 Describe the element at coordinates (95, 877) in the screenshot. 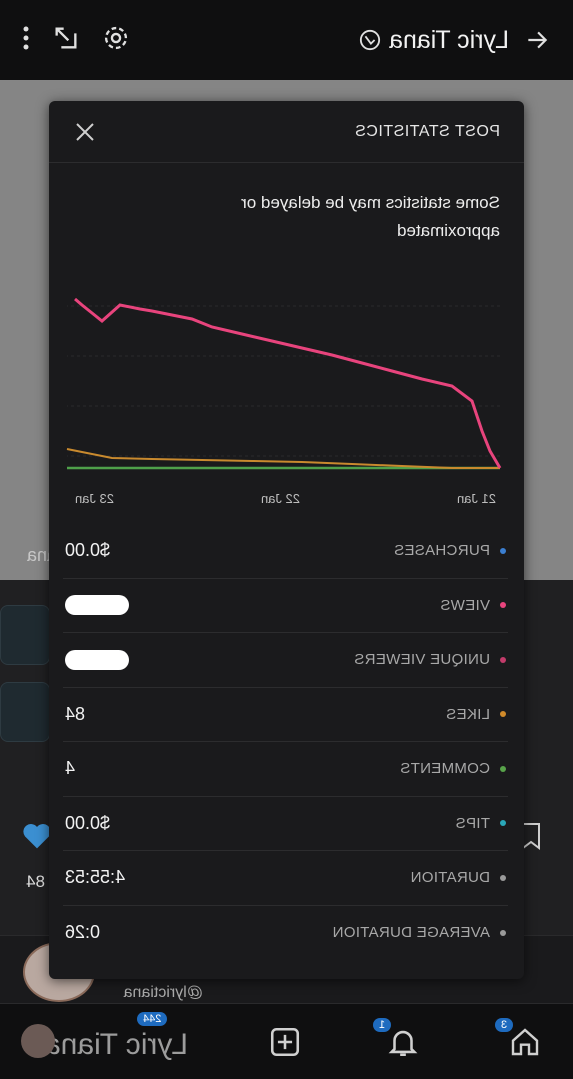

I see `stat-value: 4:55:53` at that location.